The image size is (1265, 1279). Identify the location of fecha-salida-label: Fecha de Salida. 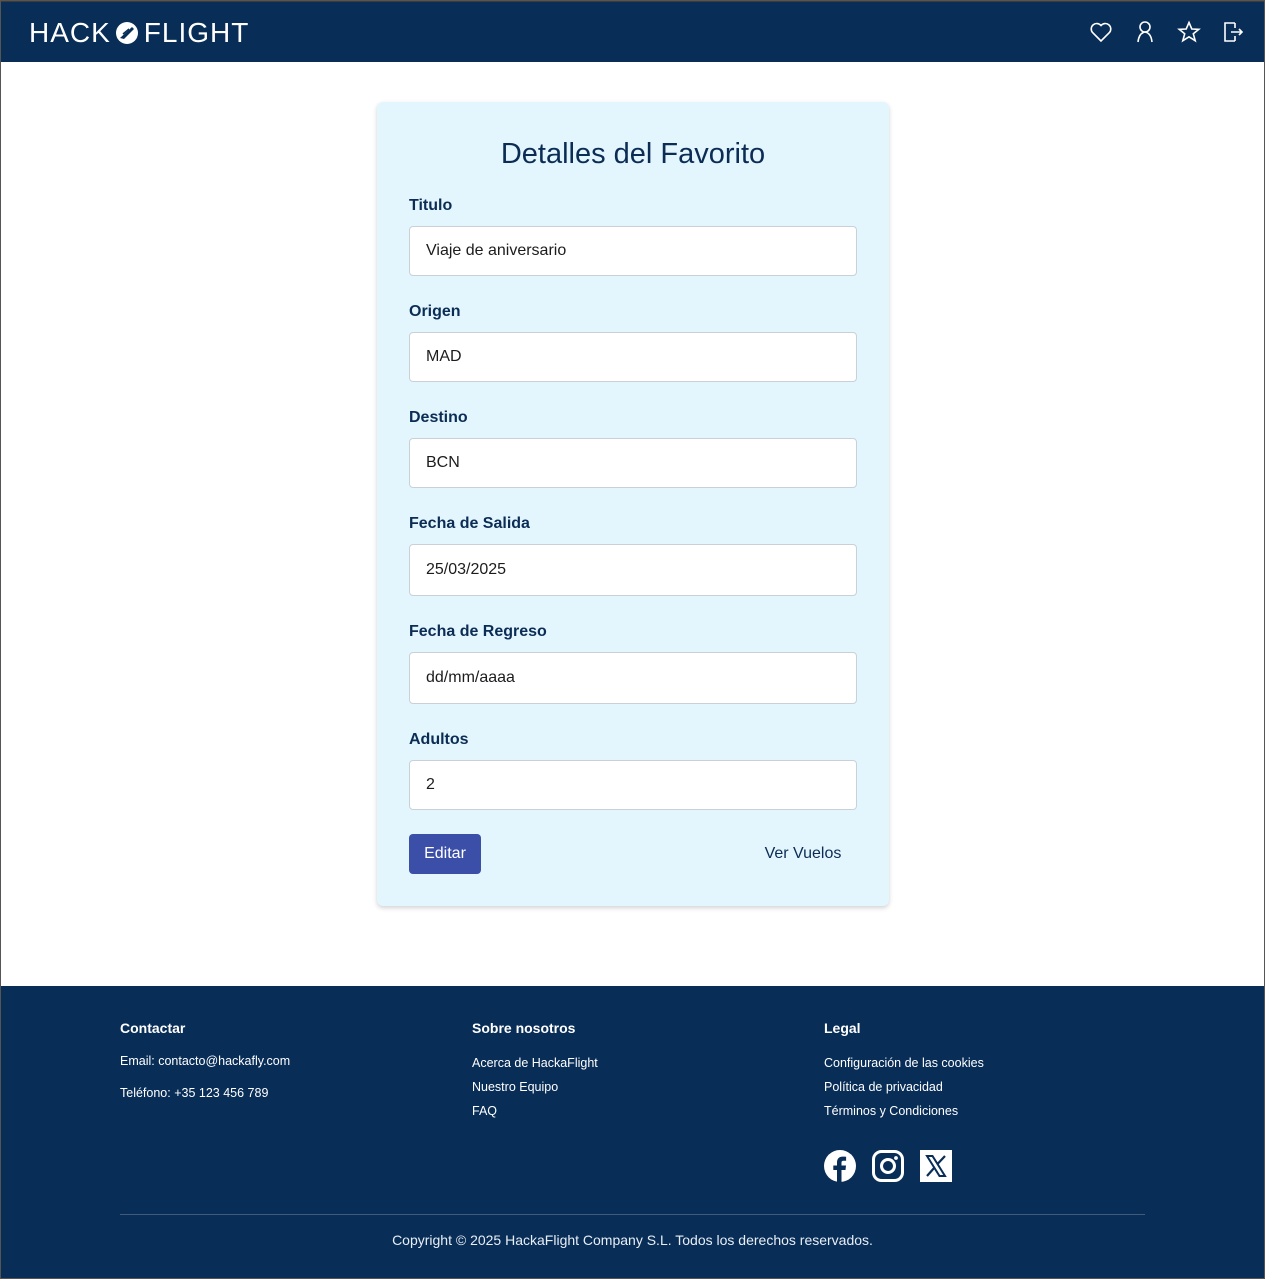
(469, 523).